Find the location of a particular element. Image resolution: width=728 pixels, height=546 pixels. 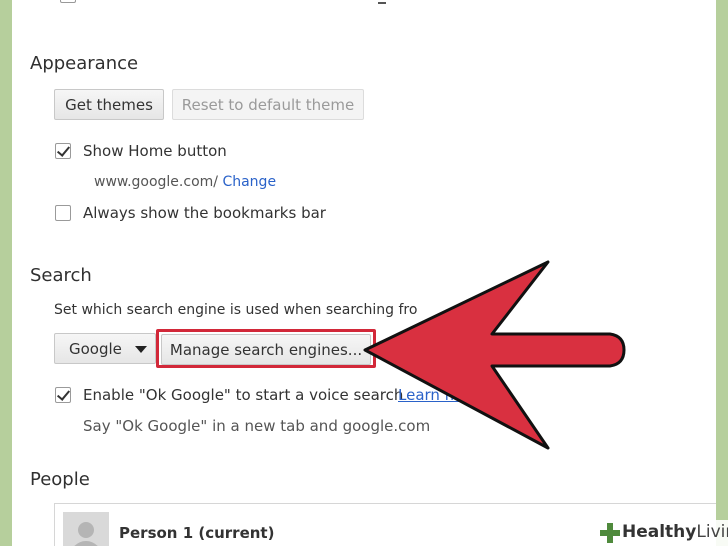

bookmarks-bar-label: Always show the bookmarks bar is located at coordinates (204, 213).